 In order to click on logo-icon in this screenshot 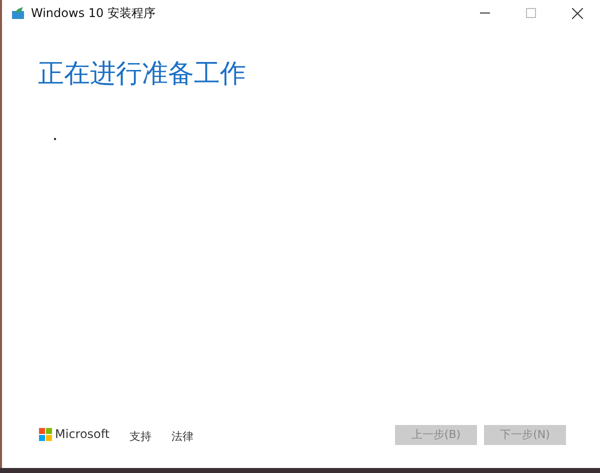, I will do `click(45, 434)`.